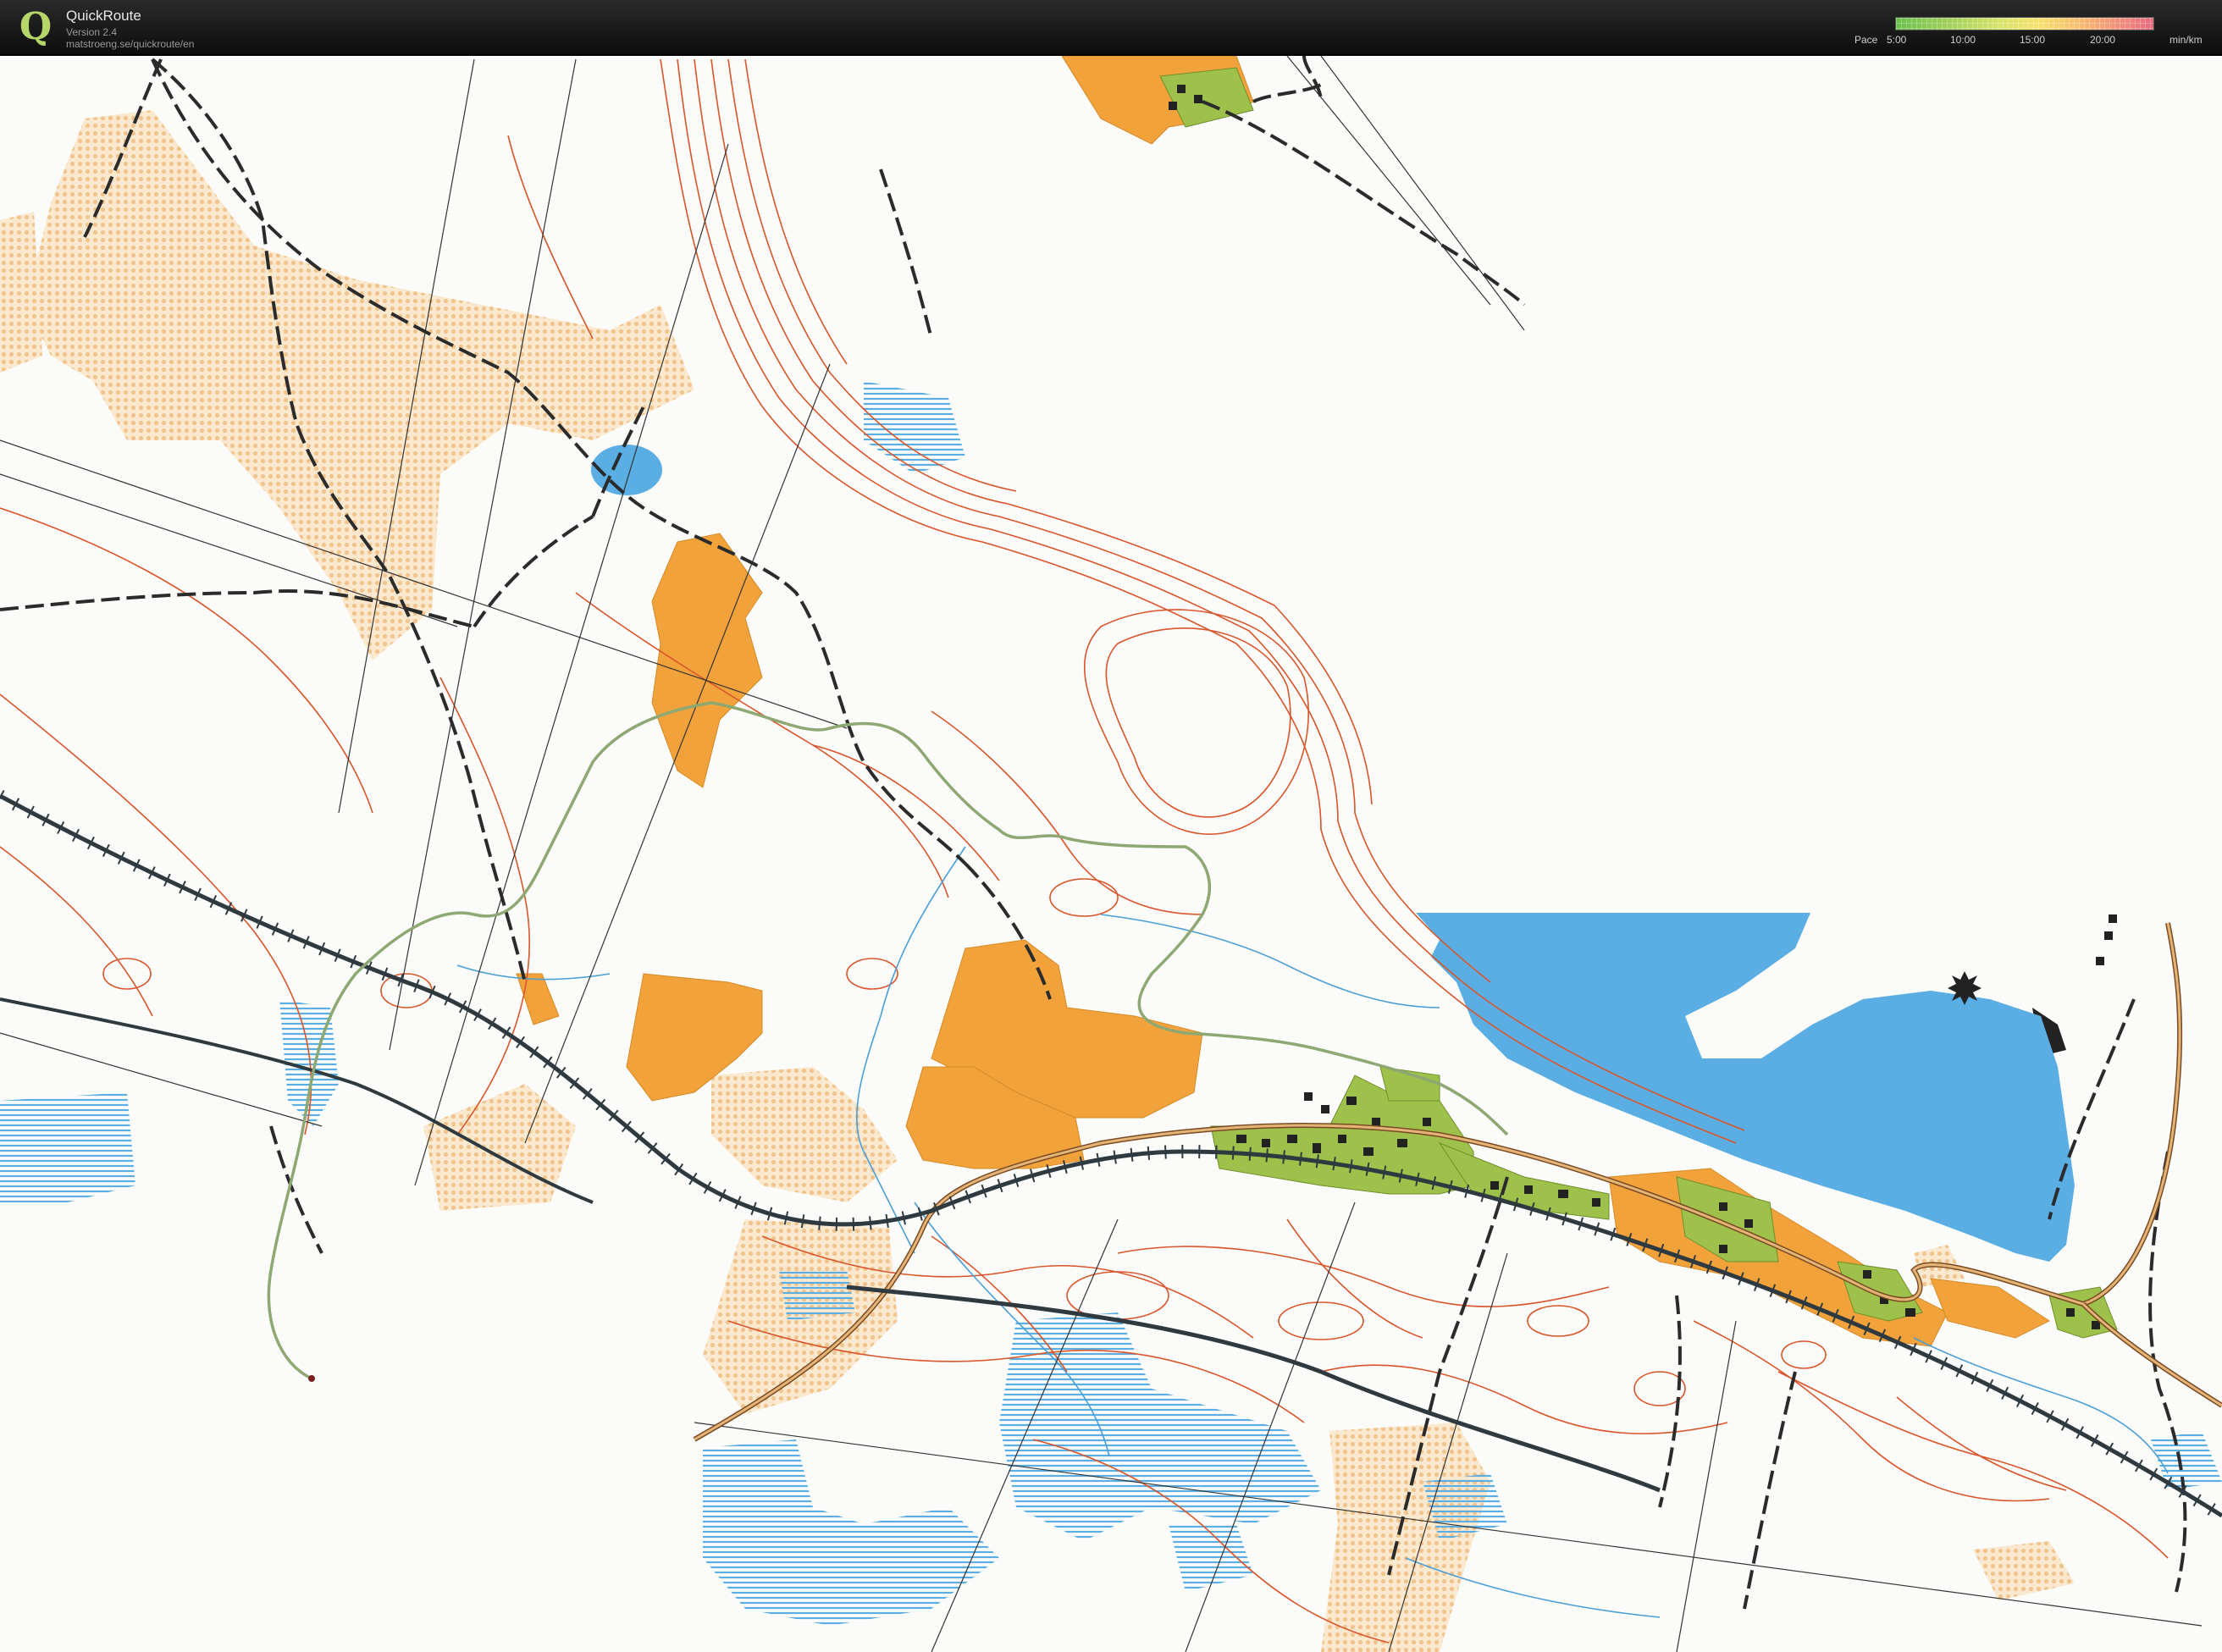  I want to click on pace-unit: min/km, so click(2186, 40).